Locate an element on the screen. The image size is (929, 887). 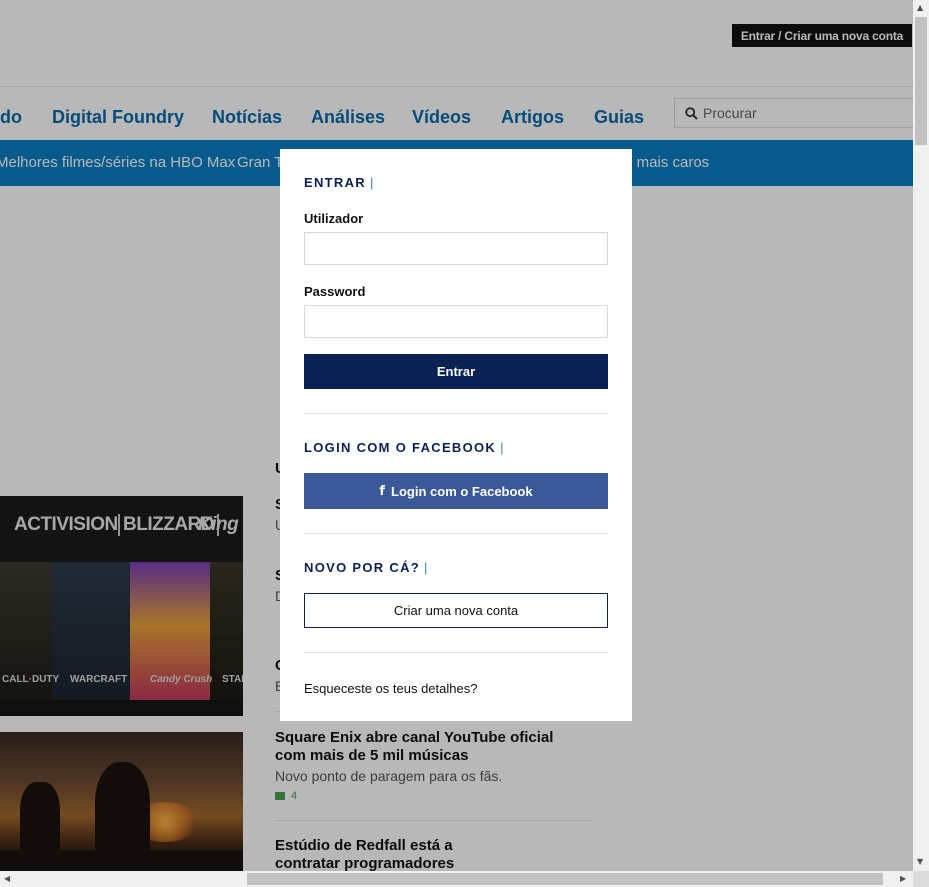
scroll-left-arrow-icon: ◀ is located at coordinates (7, 878).